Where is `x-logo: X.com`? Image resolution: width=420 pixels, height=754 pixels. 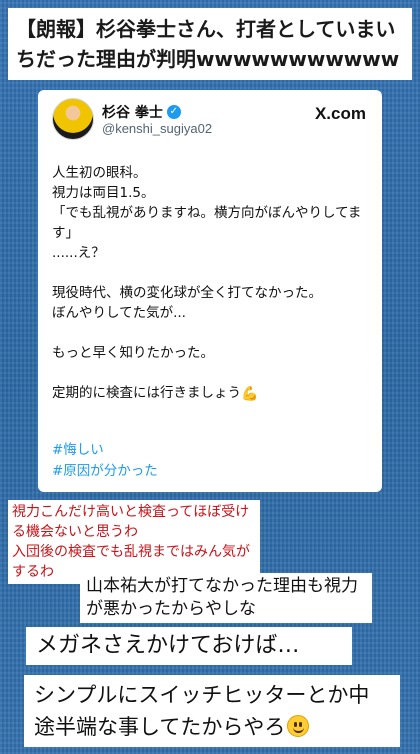
x-logo: X.com is located at coordinates (340, 114).